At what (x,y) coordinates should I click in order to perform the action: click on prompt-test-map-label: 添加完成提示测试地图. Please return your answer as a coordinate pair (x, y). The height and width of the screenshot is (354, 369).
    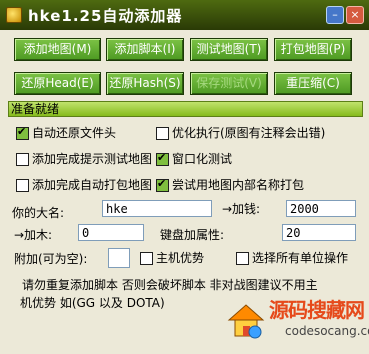
    Looking at the image, I should click on (92, 159).